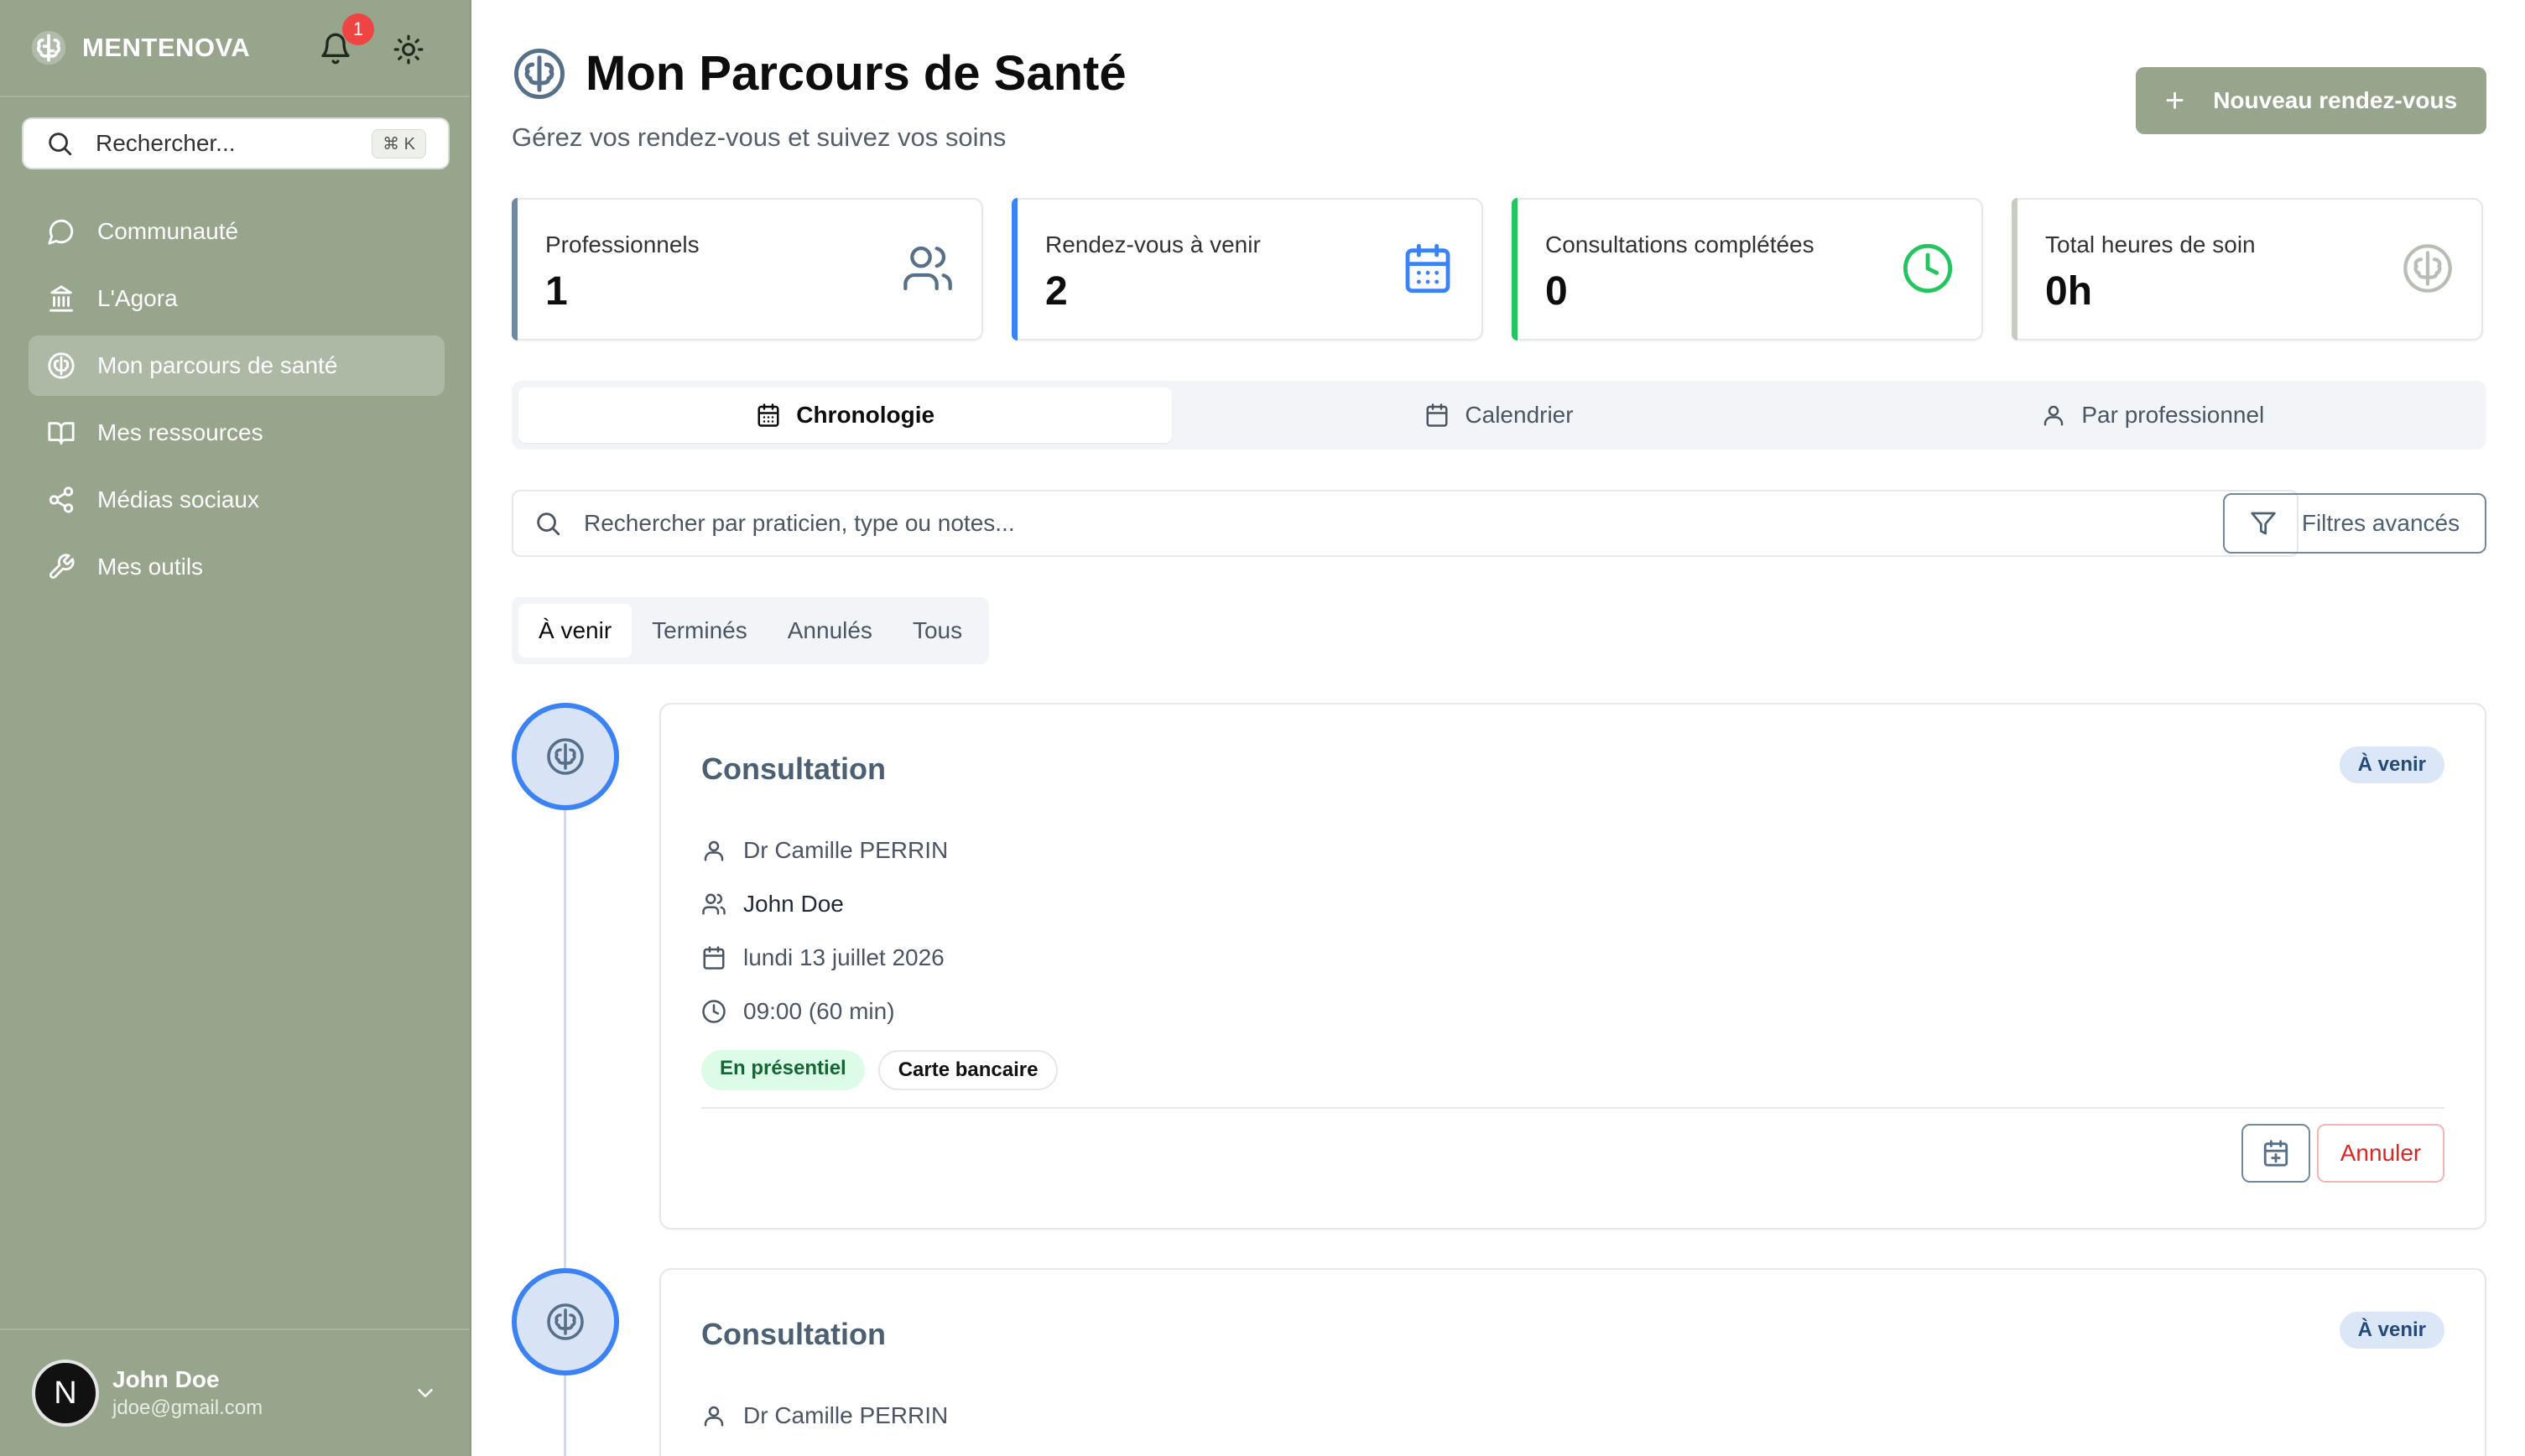  What do you see at coordinates (844, 957) in the screenshot?
I see `appointment-date: lundi 13 juillet 2026` at bounding box center [844, 957].